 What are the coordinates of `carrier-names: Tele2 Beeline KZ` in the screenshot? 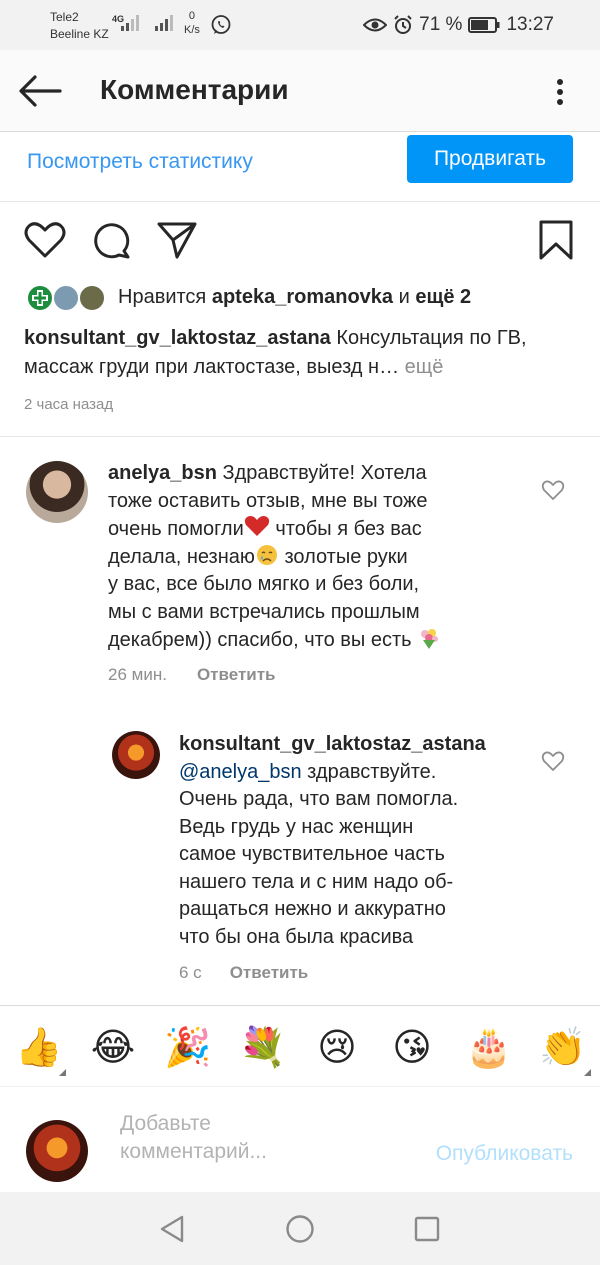 It's located at (79, 26).